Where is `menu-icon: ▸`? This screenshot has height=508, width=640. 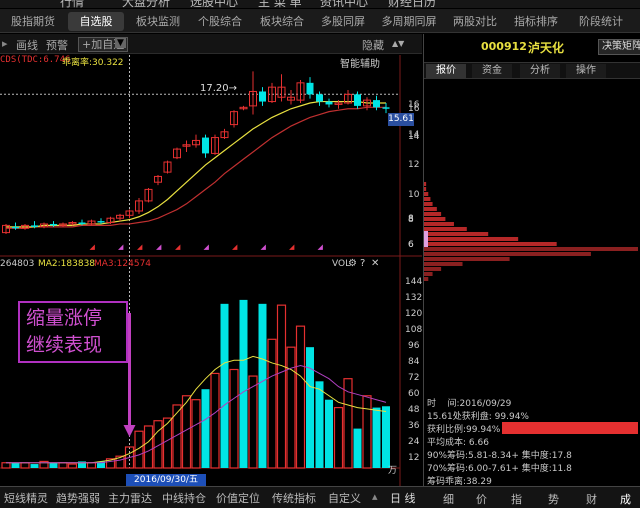 menu-icon: ▸ is located at coordinates (5, 43).